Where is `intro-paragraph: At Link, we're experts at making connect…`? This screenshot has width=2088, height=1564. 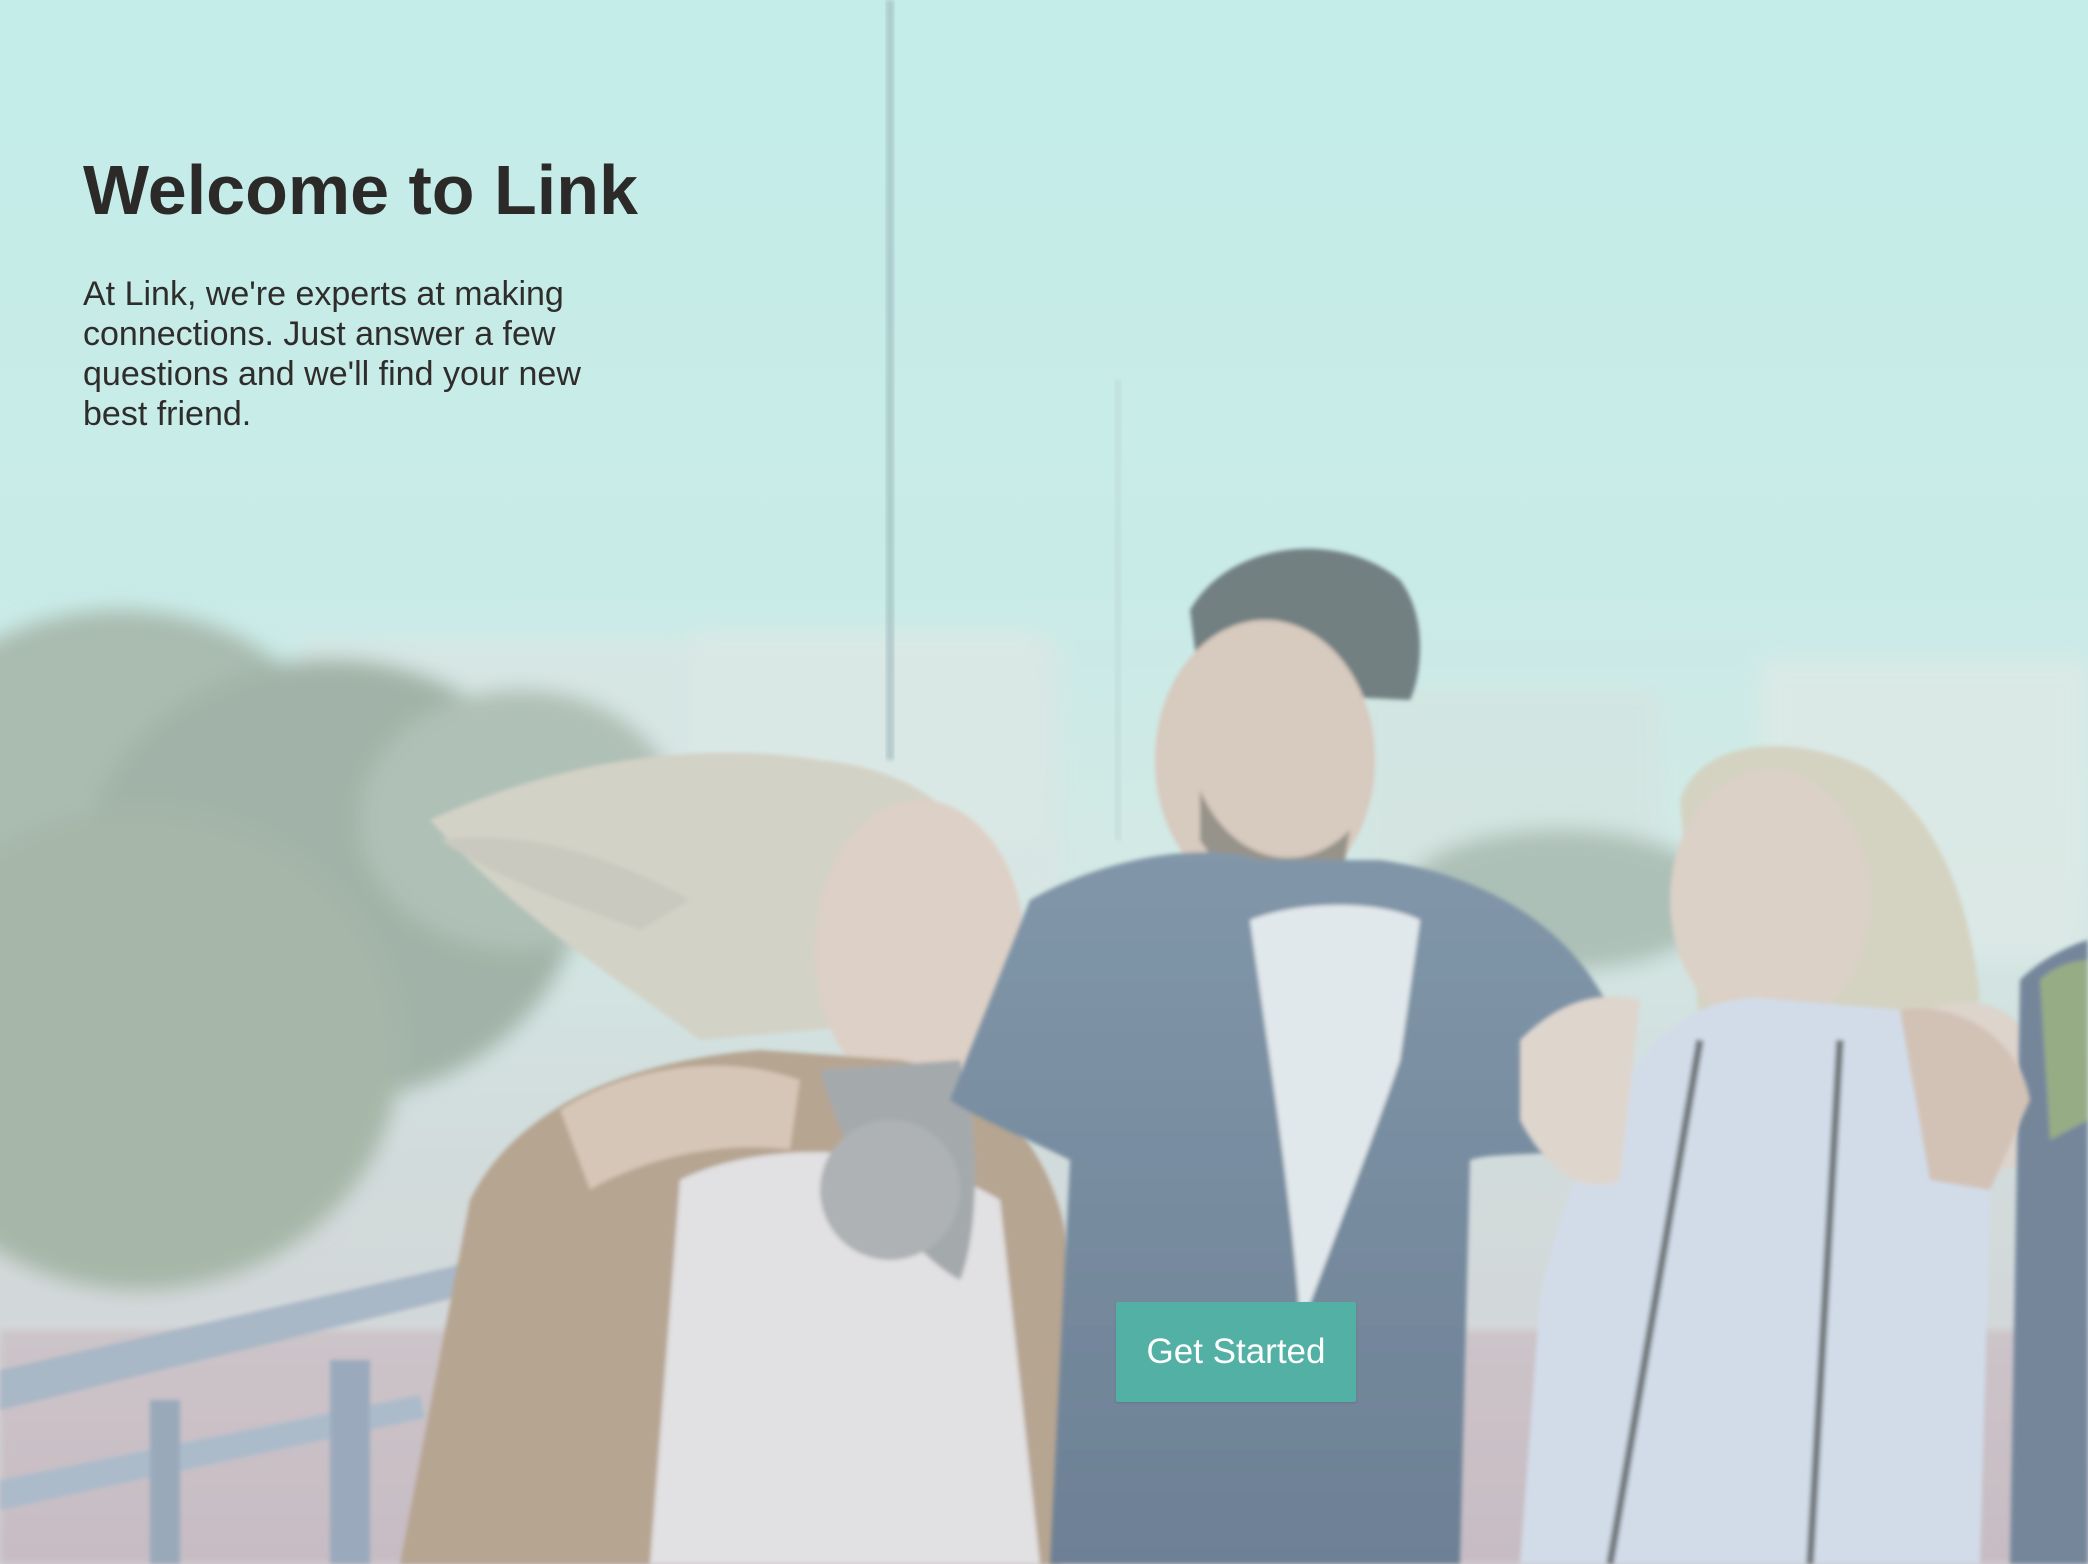
intro-paragraph: At Link, we're experts at making connect… is located at coordinates (332, 354).